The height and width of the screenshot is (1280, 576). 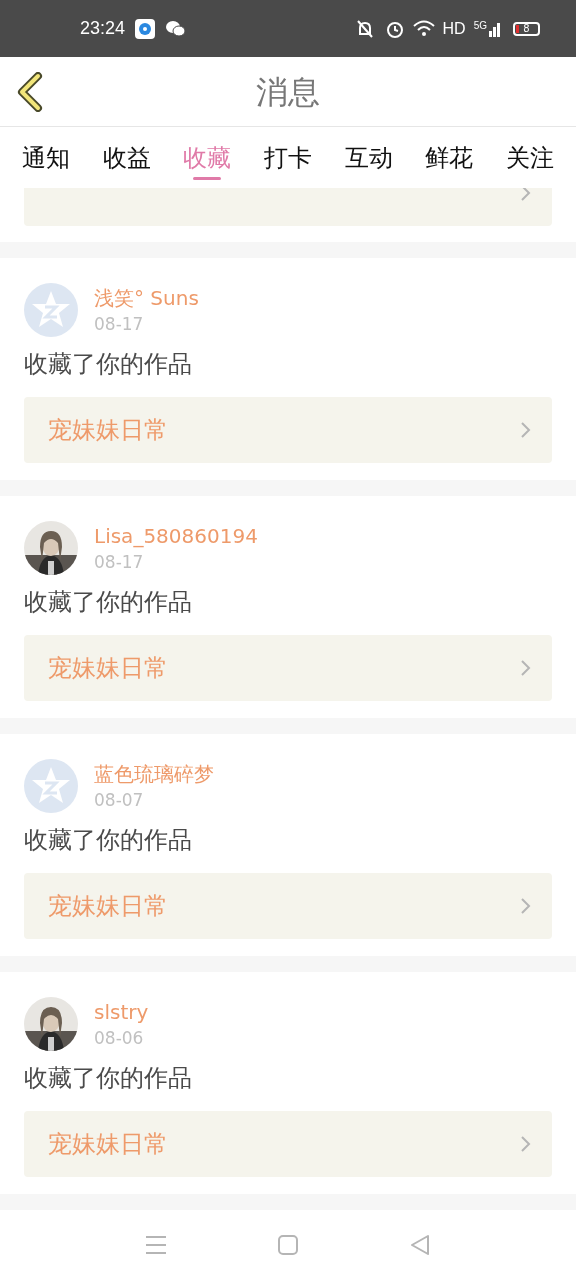 I want to click on user-name: 浅笑° Suns, so click(x=146, y=298).